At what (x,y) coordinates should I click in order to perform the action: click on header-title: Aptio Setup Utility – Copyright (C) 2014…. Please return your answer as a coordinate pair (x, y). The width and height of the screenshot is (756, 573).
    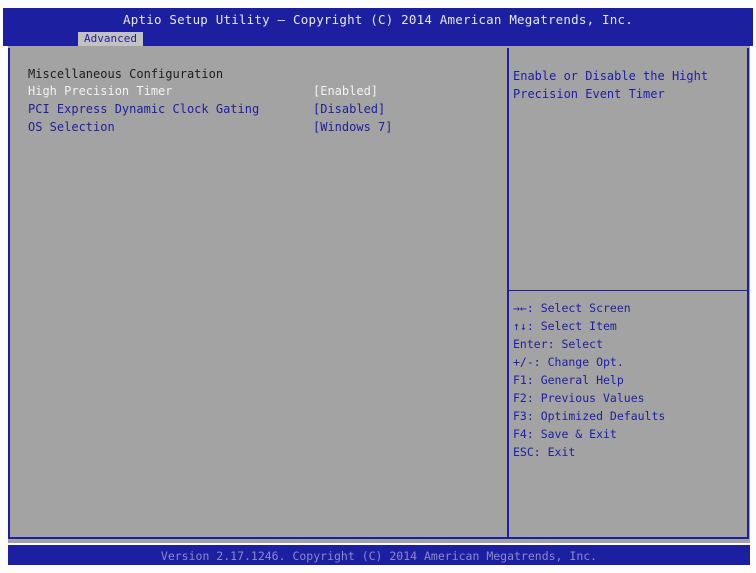
    Looking at the image, I should click on (378, 19).